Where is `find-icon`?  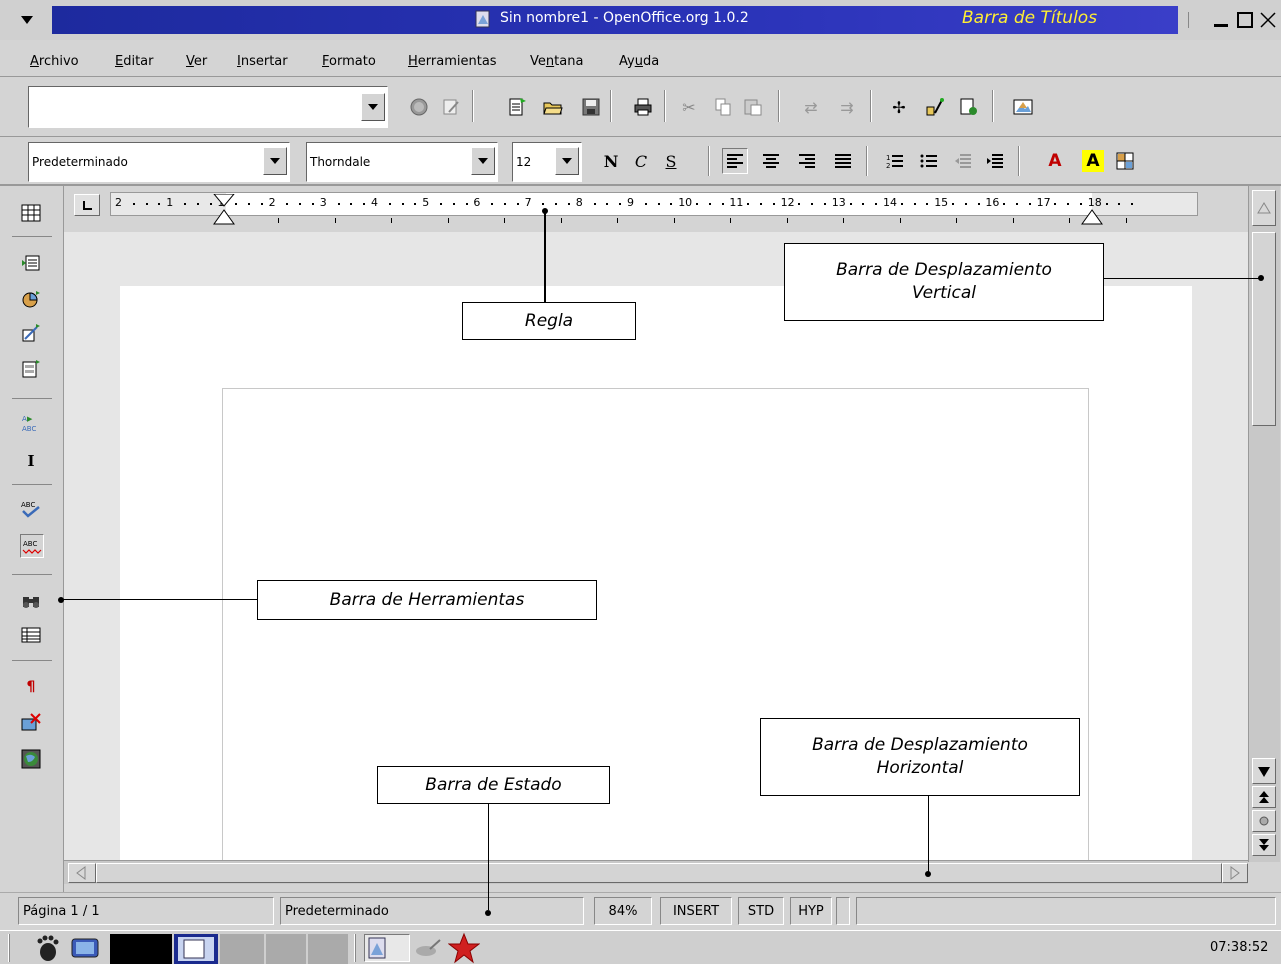 find-icon is located at coordinates (31, 601).